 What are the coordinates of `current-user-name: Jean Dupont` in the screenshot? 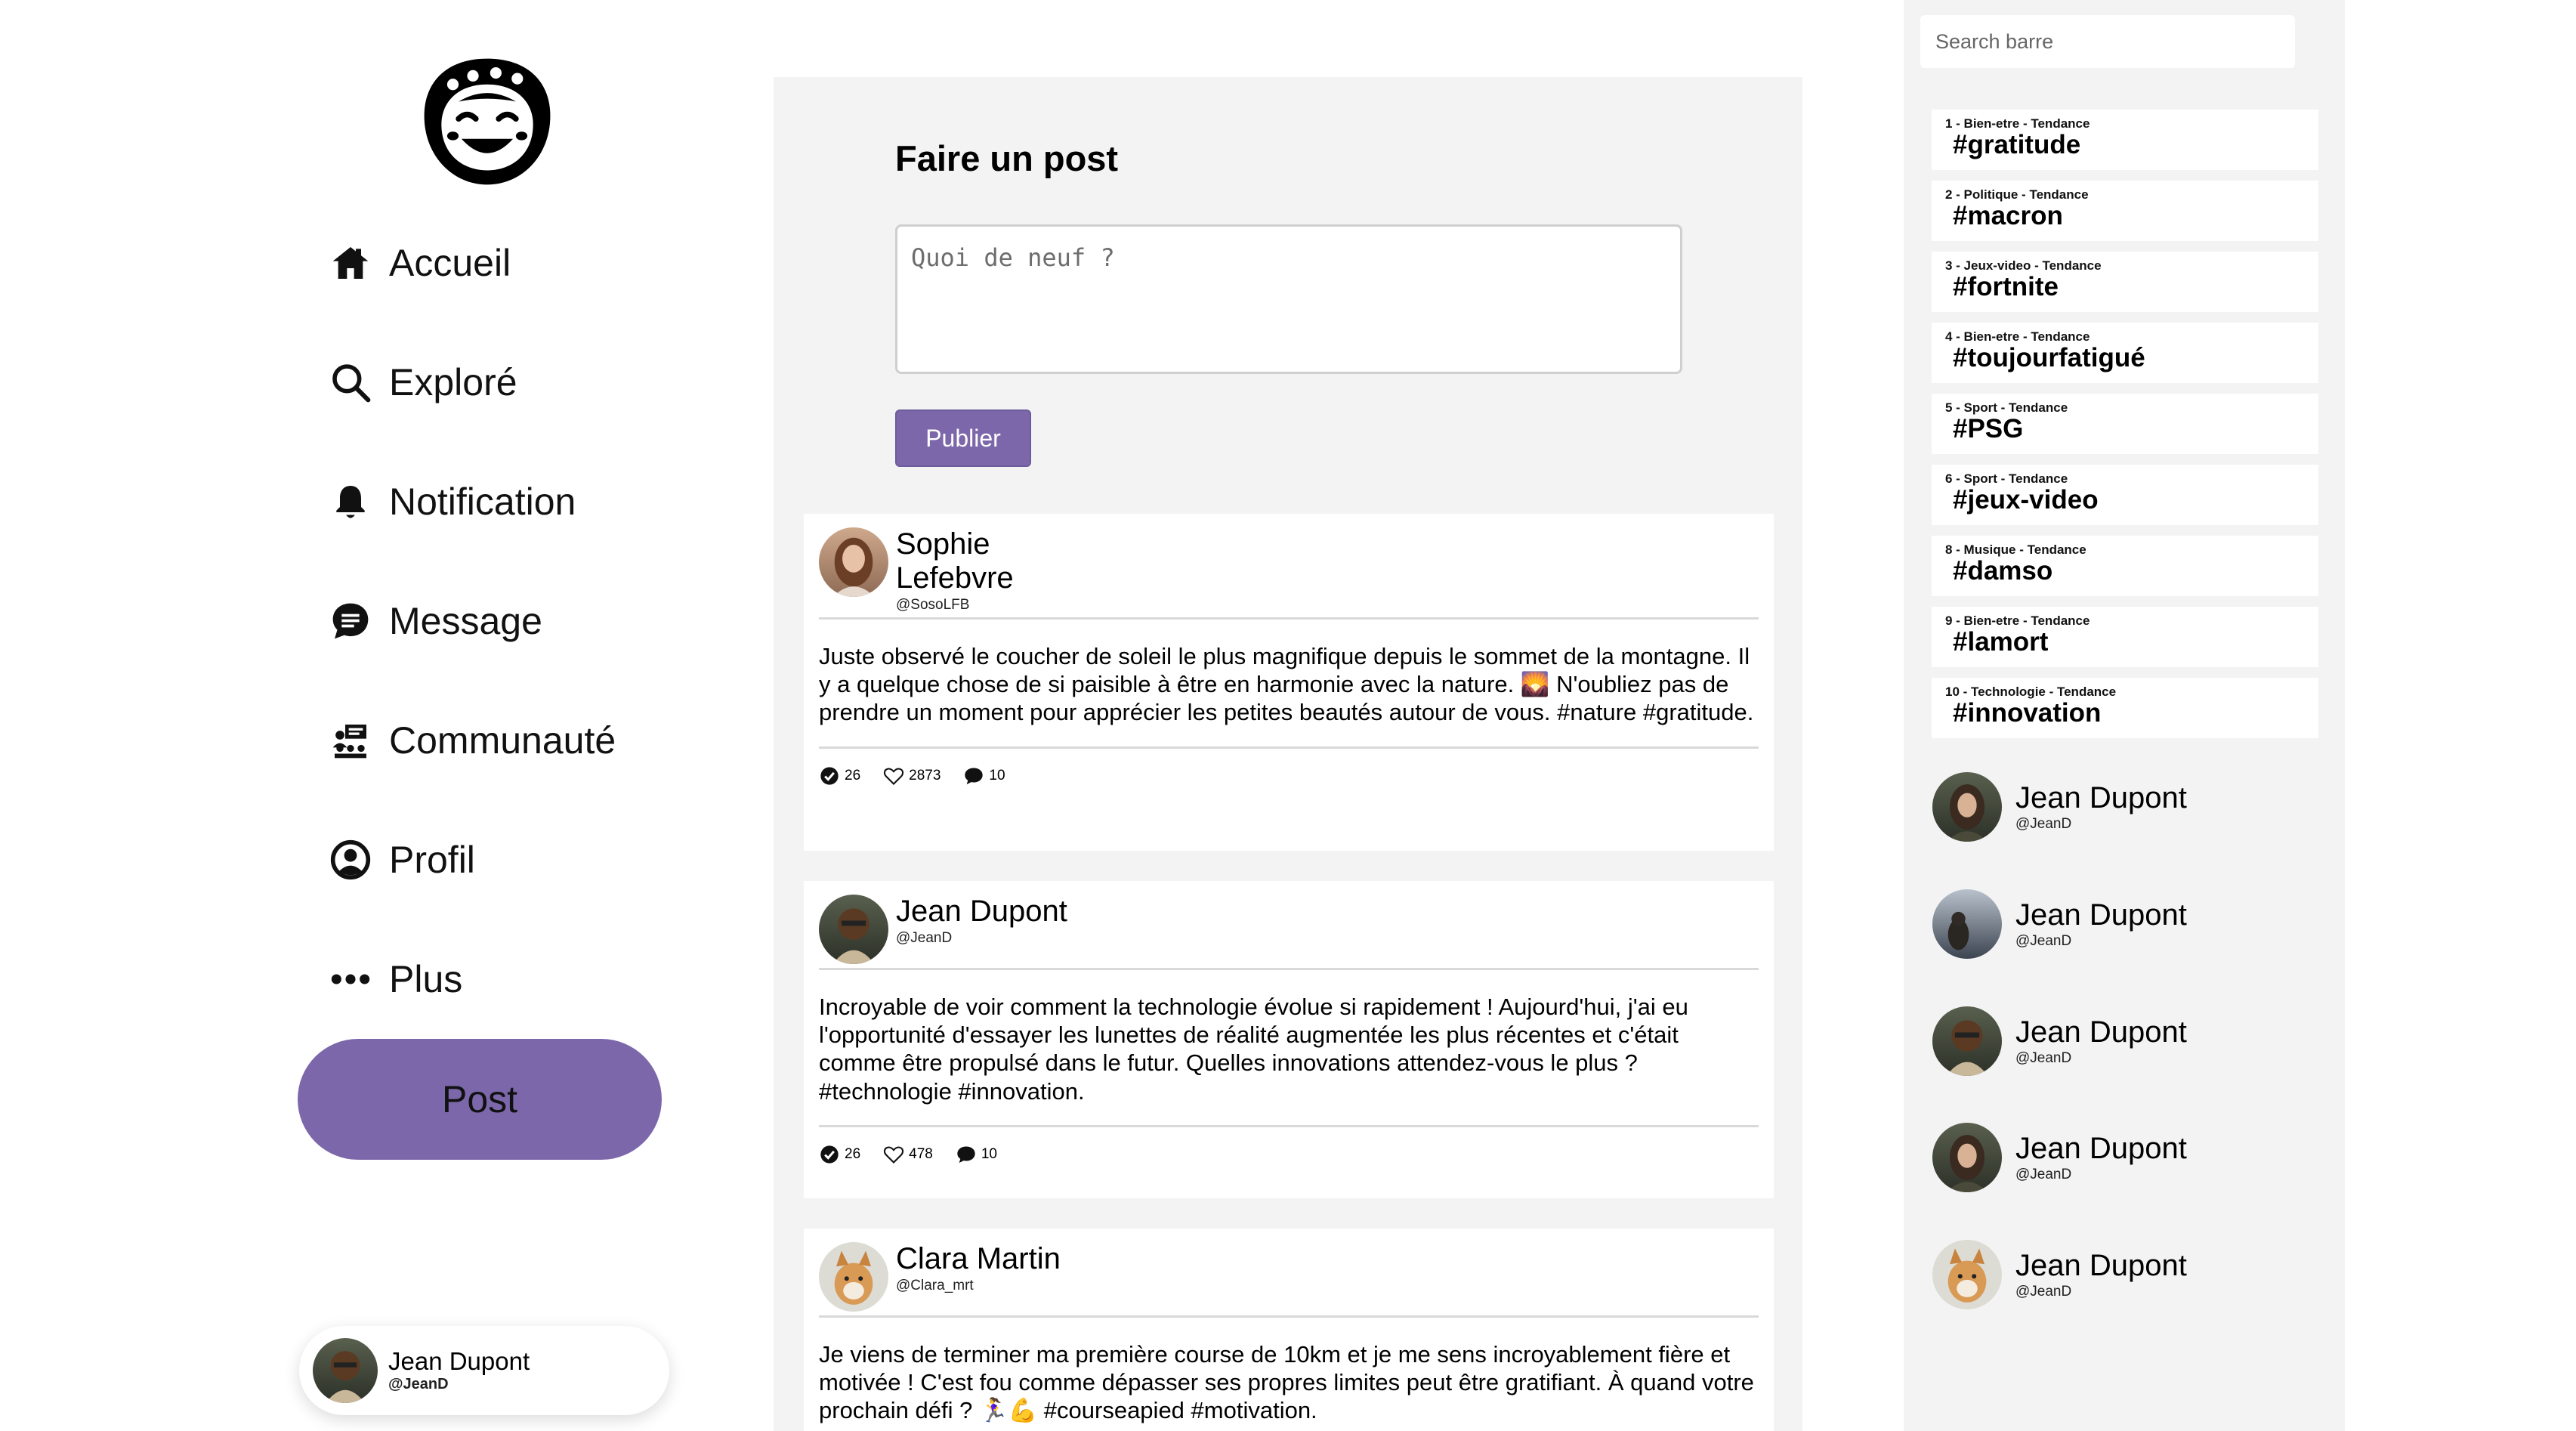 It's located at (459, 1361).